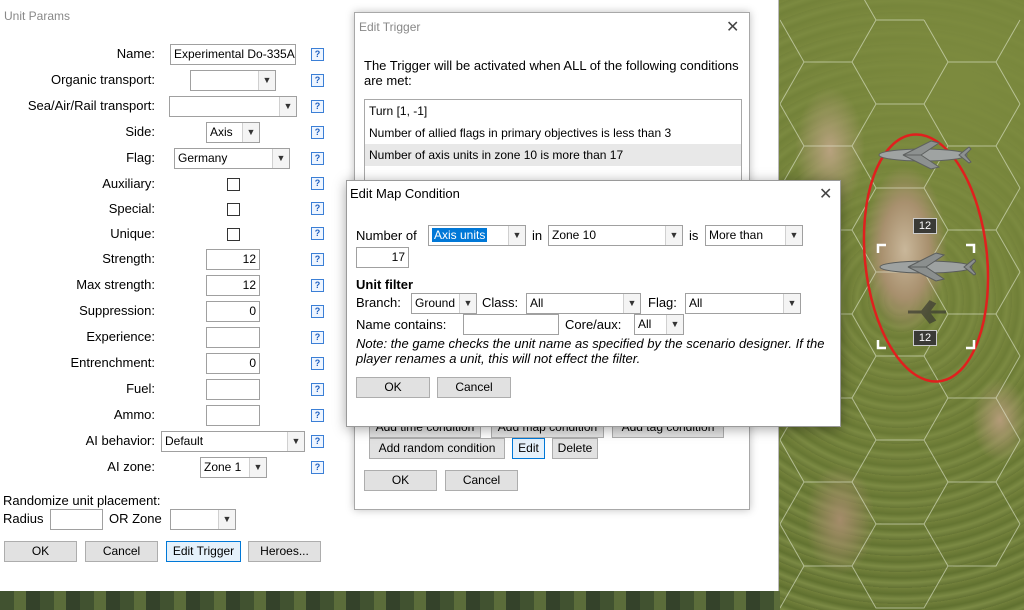  Describe the element at coordinates (117, 310) in the screenshot. I see `suppression-label: Suppression:` at that location.